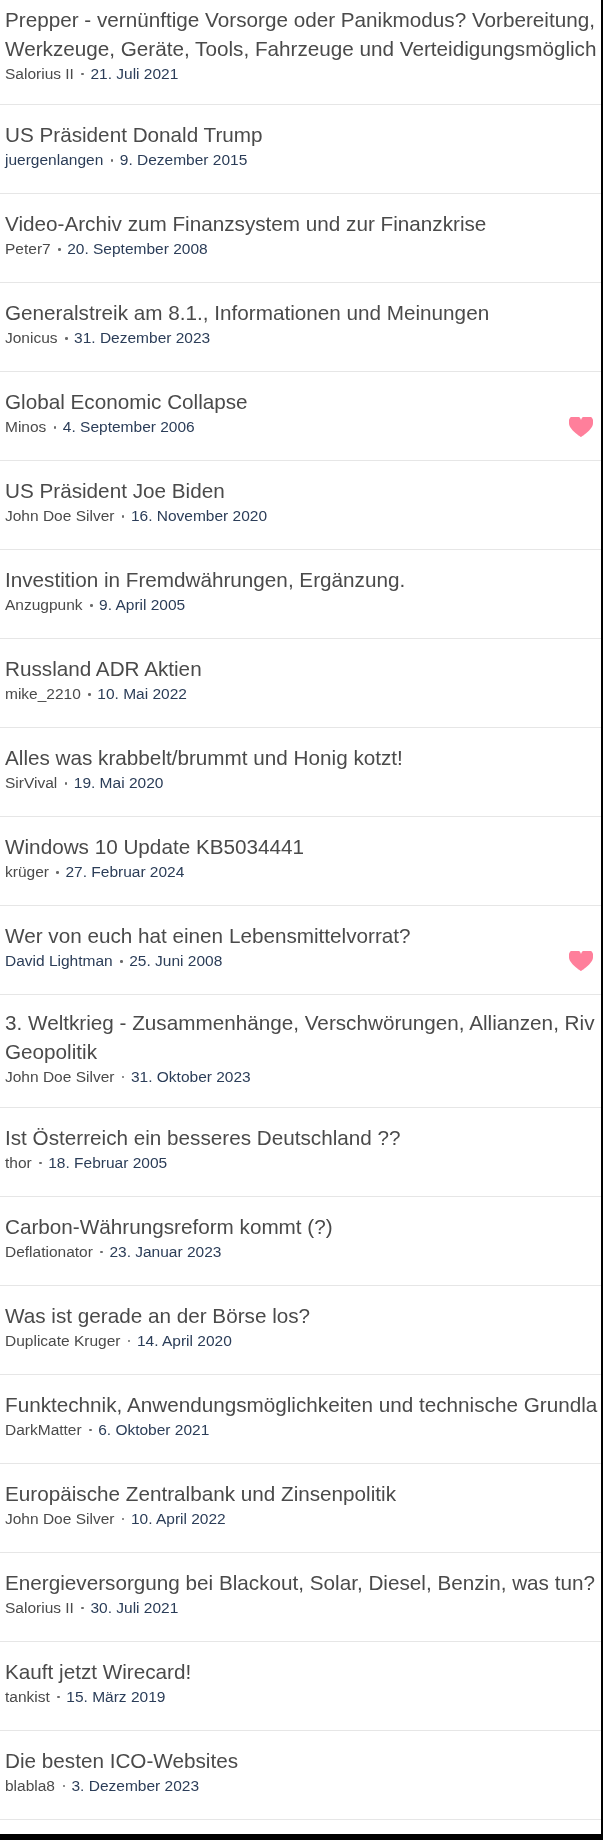 The width and height of the screenshot is (603, 1840). Describe the element at coordinates (301, 33) in the screenshot. I see `thread-title: Prepper - vernünftige Vorsorge oder Panikmodus? Vorbereitung, Werkzeuge, Geräte, Tools, Fahrzeuge und Verteidigungsmöglich` at that location.